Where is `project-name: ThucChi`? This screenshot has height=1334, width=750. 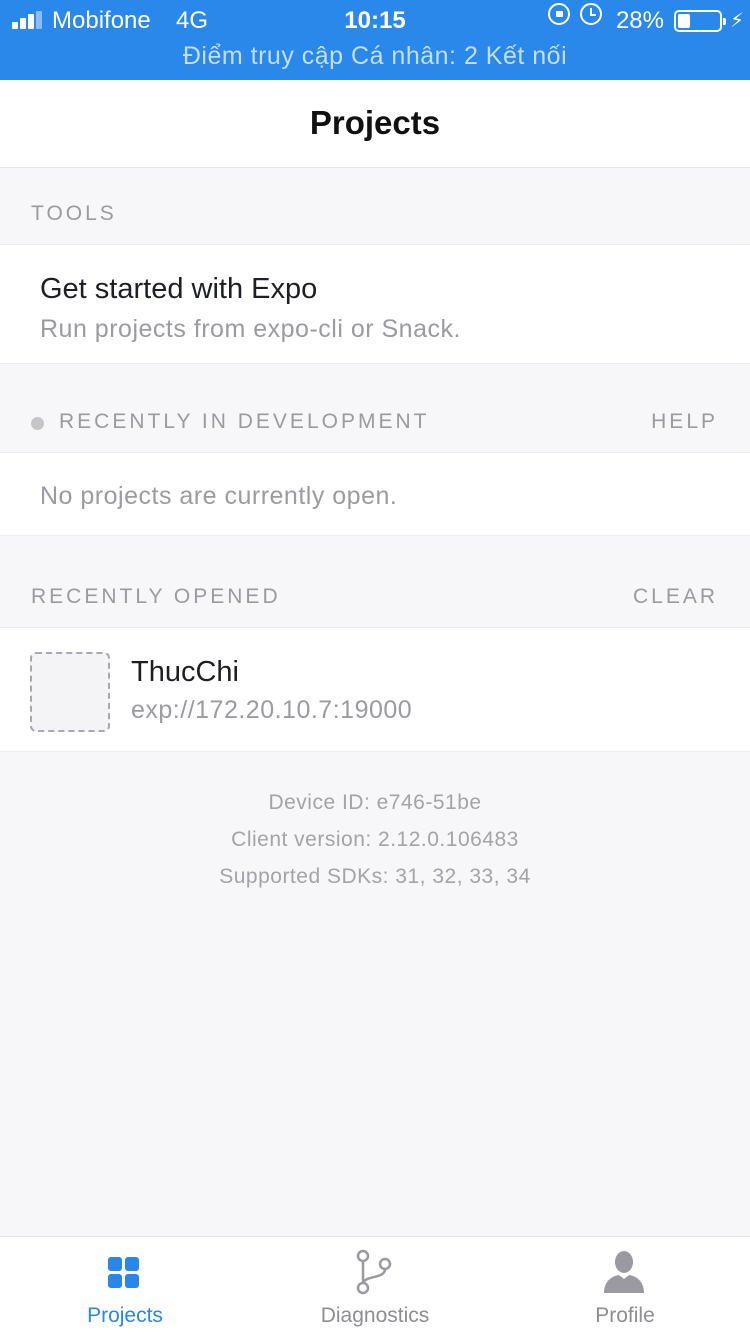
project-name: ThucChi is located at coordinates (185, 672).